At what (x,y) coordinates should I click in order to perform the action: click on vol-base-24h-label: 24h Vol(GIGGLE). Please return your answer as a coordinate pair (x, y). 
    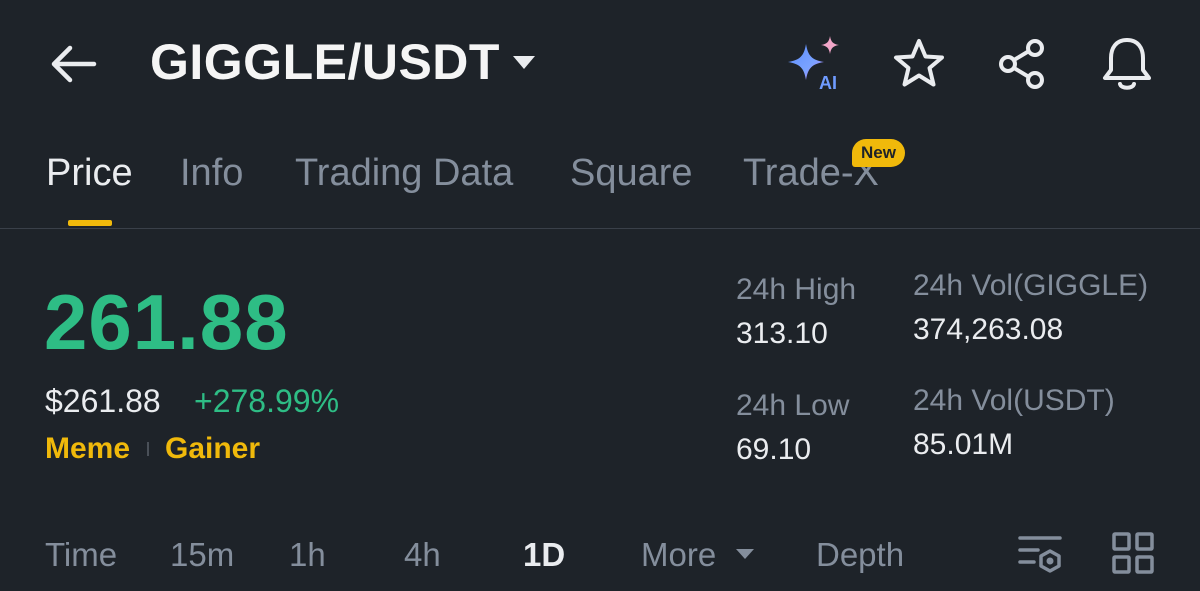
    Looking at the image, I should click on (1031, 285).